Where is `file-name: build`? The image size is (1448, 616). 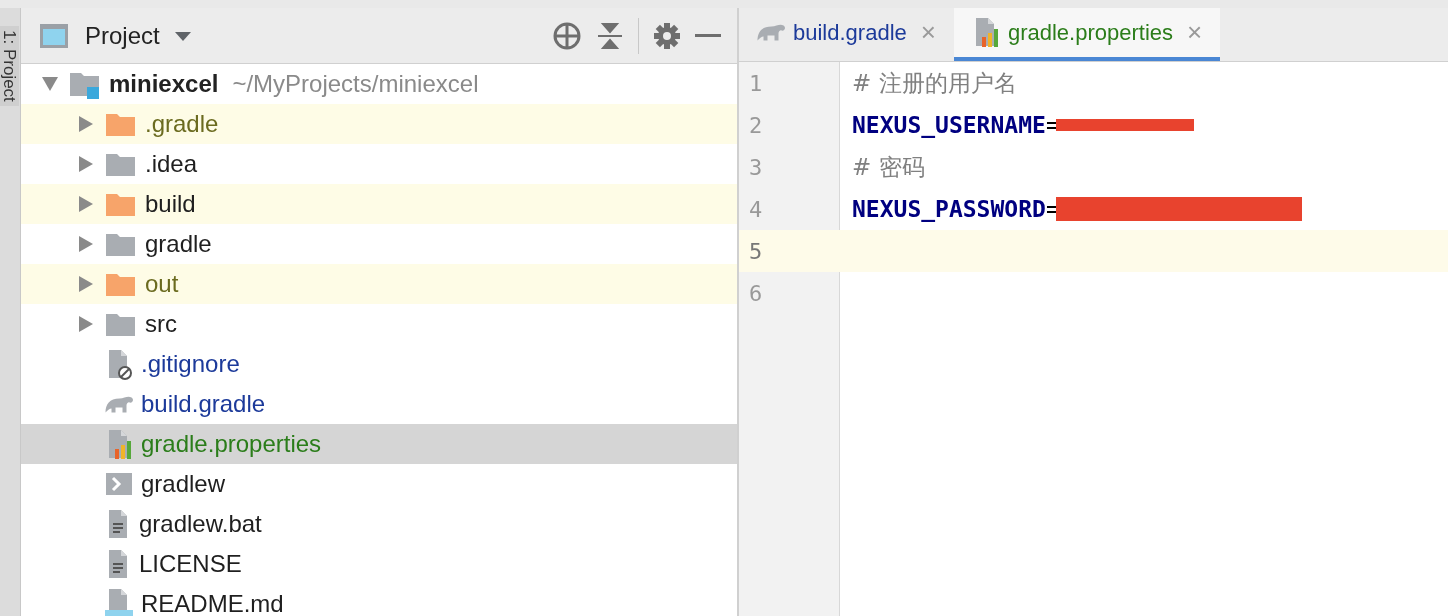 file-name: build is located at coordinates (170, 204).